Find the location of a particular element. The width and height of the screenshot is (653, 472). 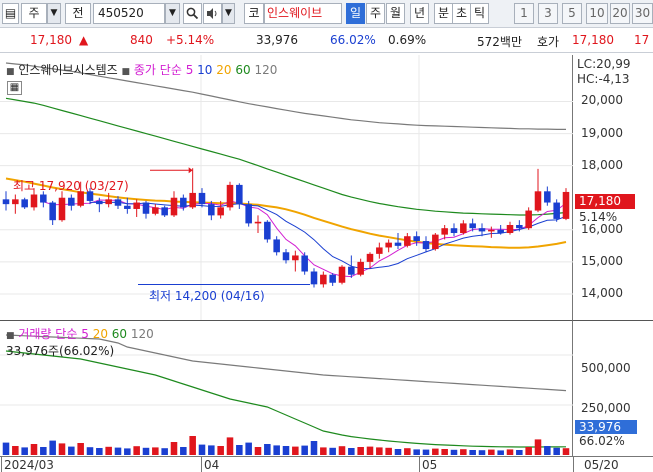

date-label-current: 05/20 is located at coordinates (601, 465).